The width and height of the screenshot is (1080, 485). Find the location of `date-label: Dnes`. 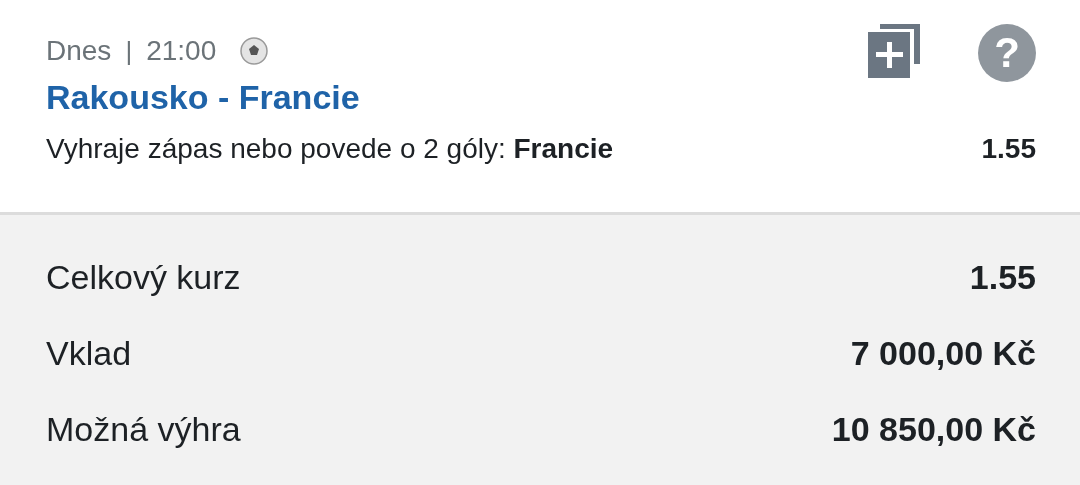

date-label: Dnes is located at coordinates (79, 51).